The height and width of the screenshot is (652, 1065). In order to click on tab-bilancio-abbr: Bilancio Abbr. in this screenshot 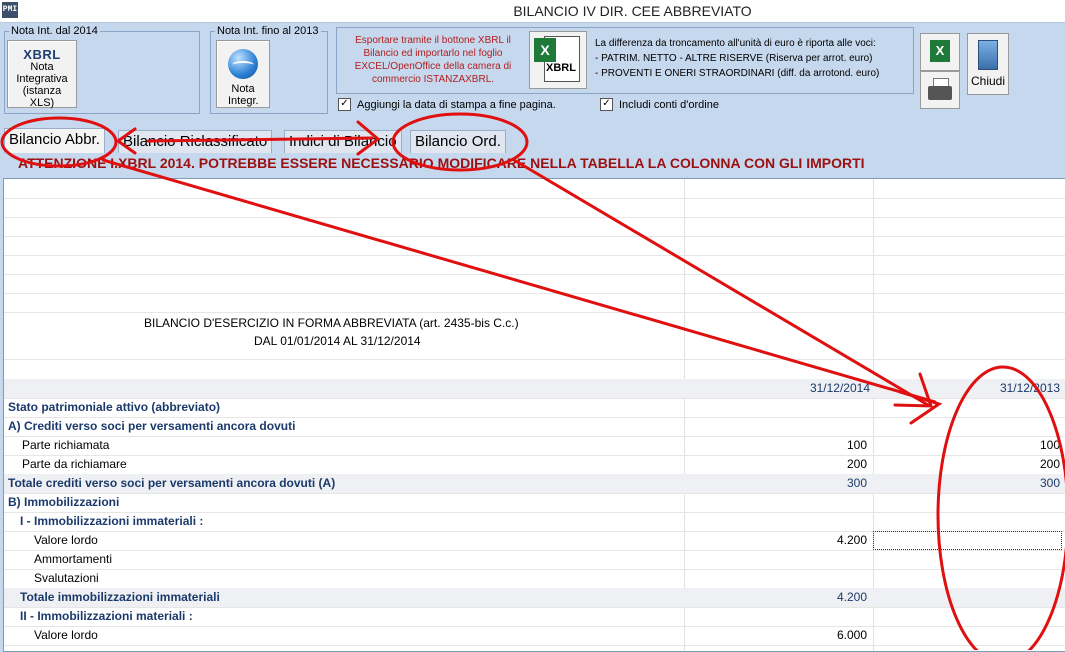, I will do `click(54, 140)`.